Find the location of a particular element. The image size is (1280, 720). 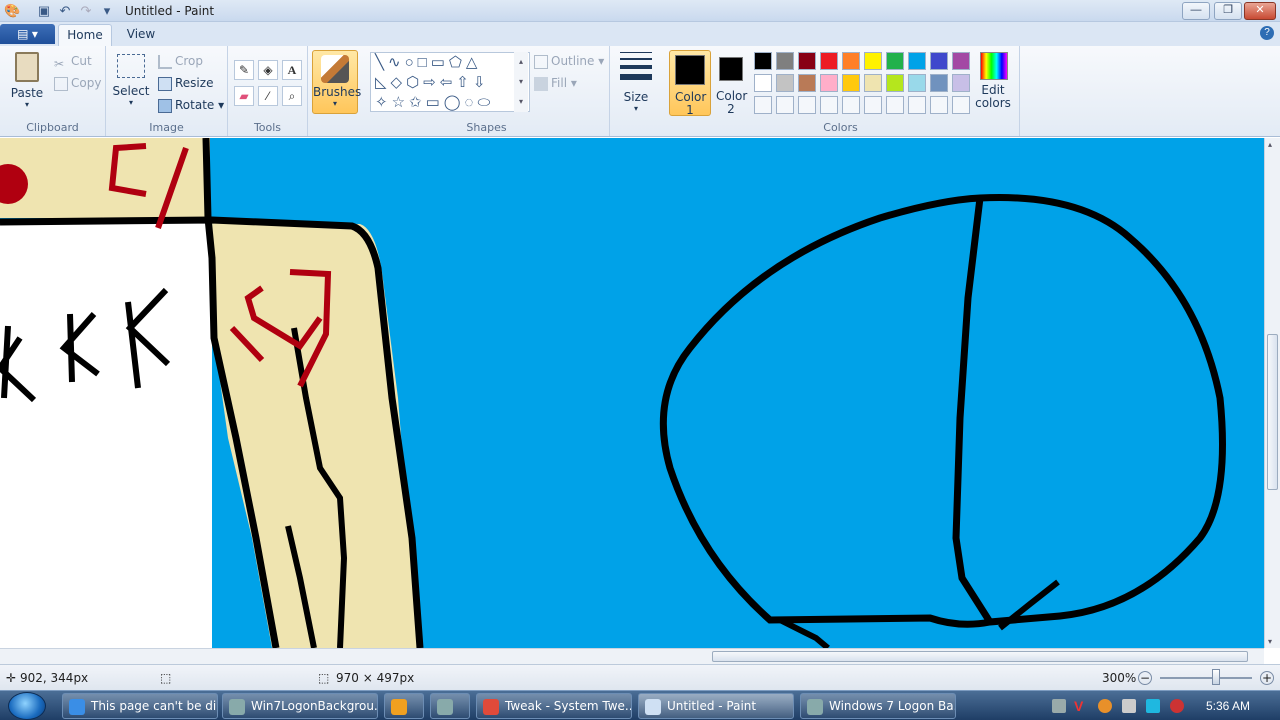

fill-button: Fill ▾ is located at coordinates (555, 83).